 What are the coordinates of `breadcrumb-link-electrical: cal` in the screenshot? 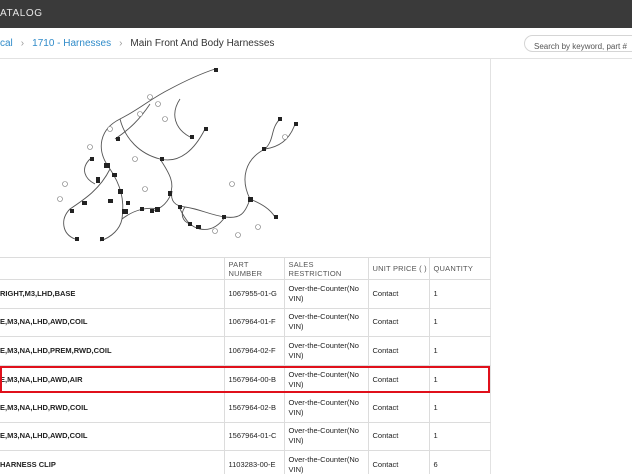 It's located at (6, 43).